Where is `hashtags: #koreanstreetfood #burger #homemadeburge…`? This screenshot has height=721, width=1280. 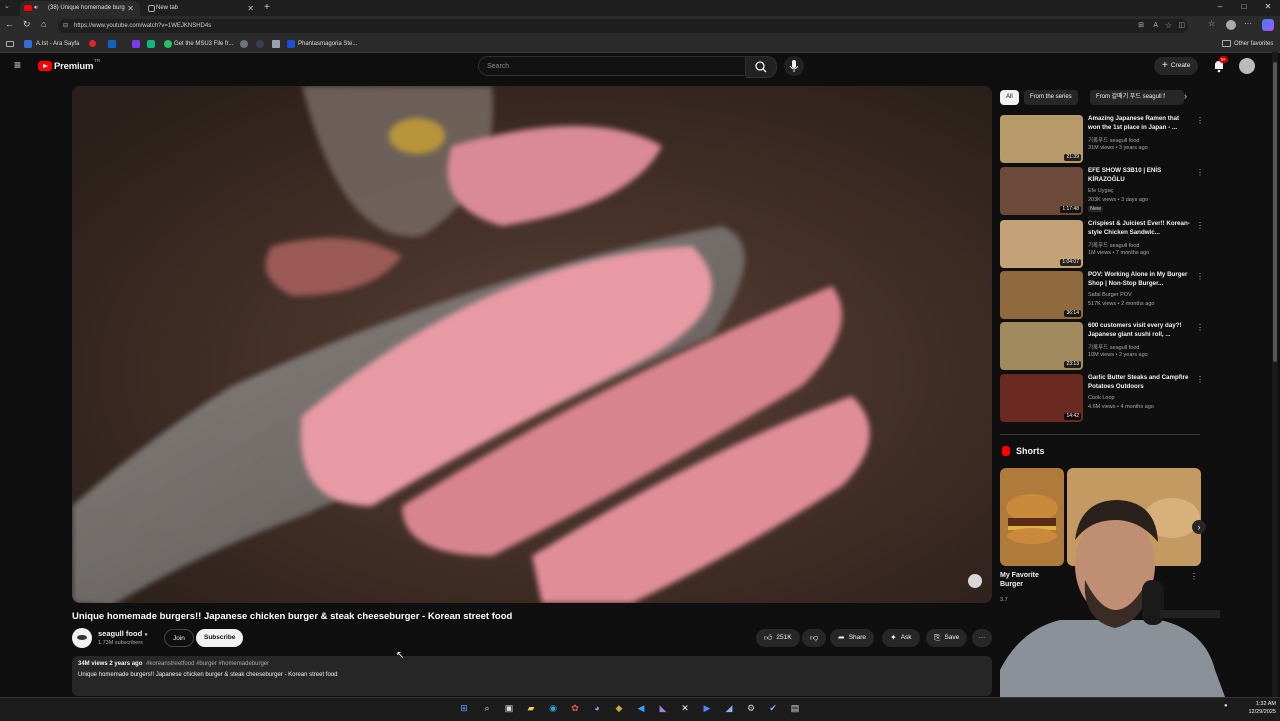 hashtags: #koreanstreetfood #burger #homemadeburge… is located at coordinates (207, 664).